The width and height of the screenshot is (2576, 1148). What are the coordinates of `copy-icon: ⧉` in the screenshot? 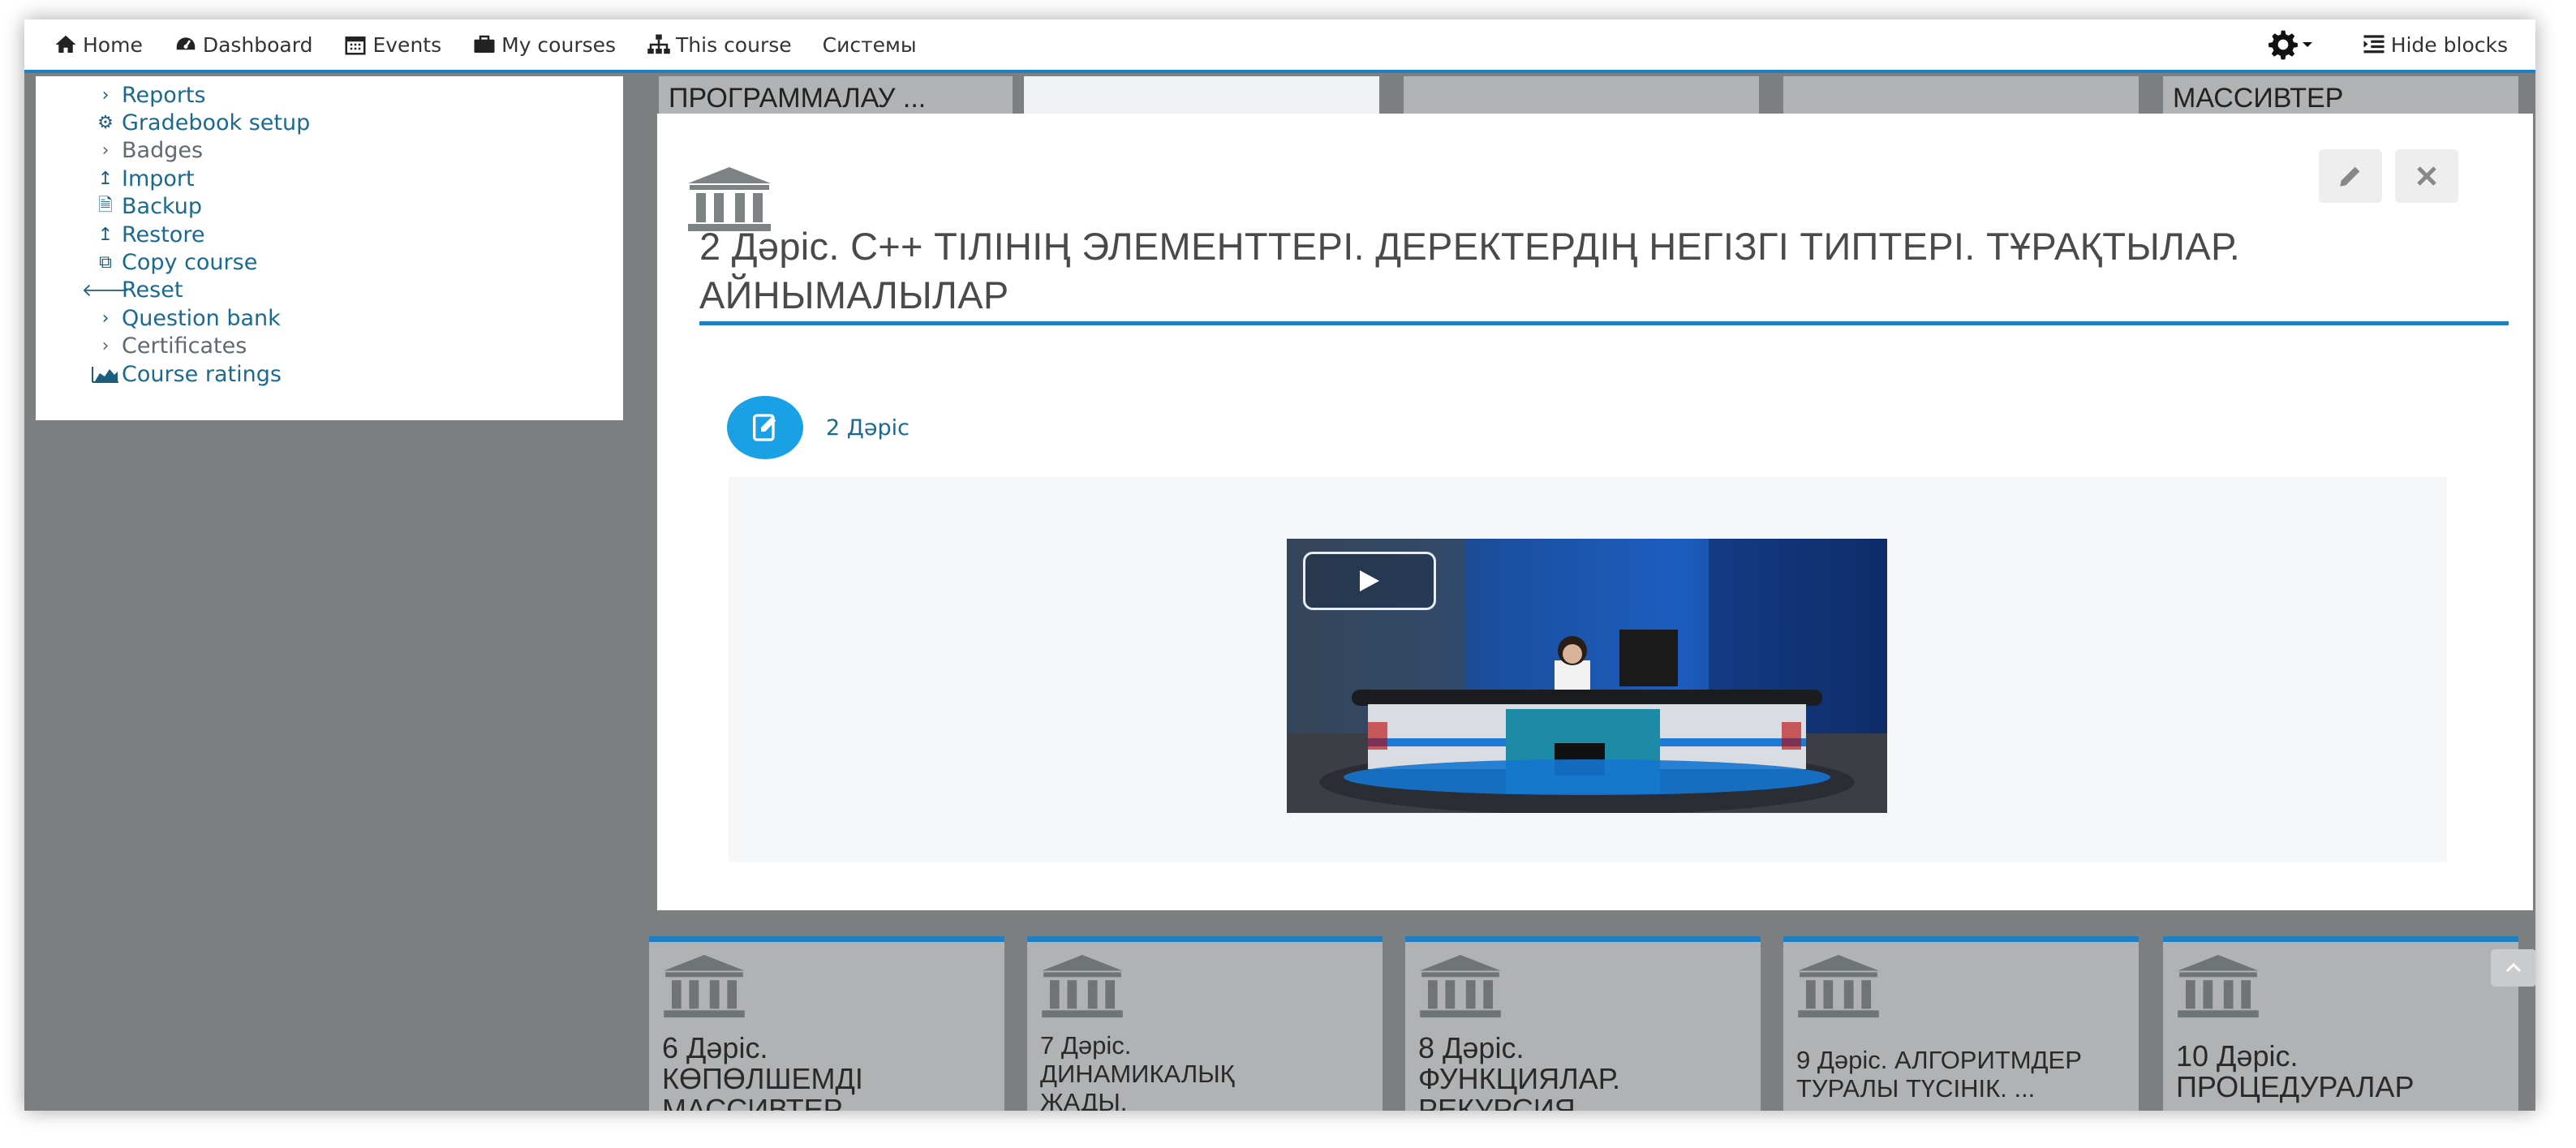 It's located at (105, 262).